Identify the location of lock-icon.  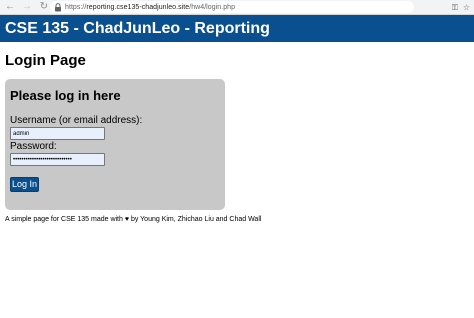
(58, 7).